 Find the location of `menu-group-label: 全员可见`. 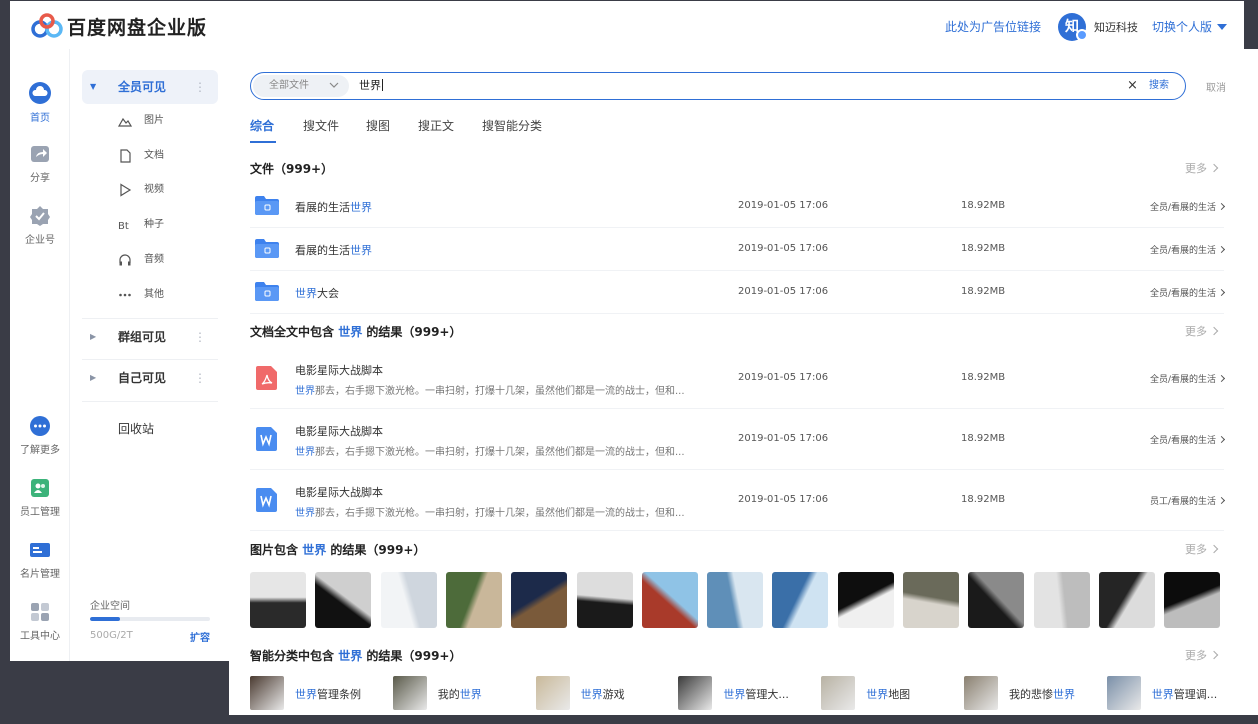

menu-group-label: 全员可见 is located at coordinates (142, 87).